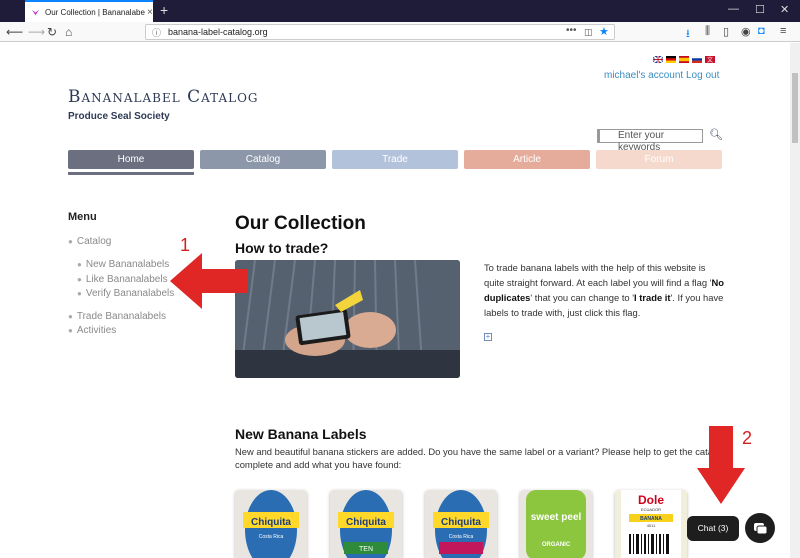 The height and width of the screenshot is (558, 800). Describe the element at coordinates (131, 173) in the screenshot. I see `active-tab-indicator` at that location.